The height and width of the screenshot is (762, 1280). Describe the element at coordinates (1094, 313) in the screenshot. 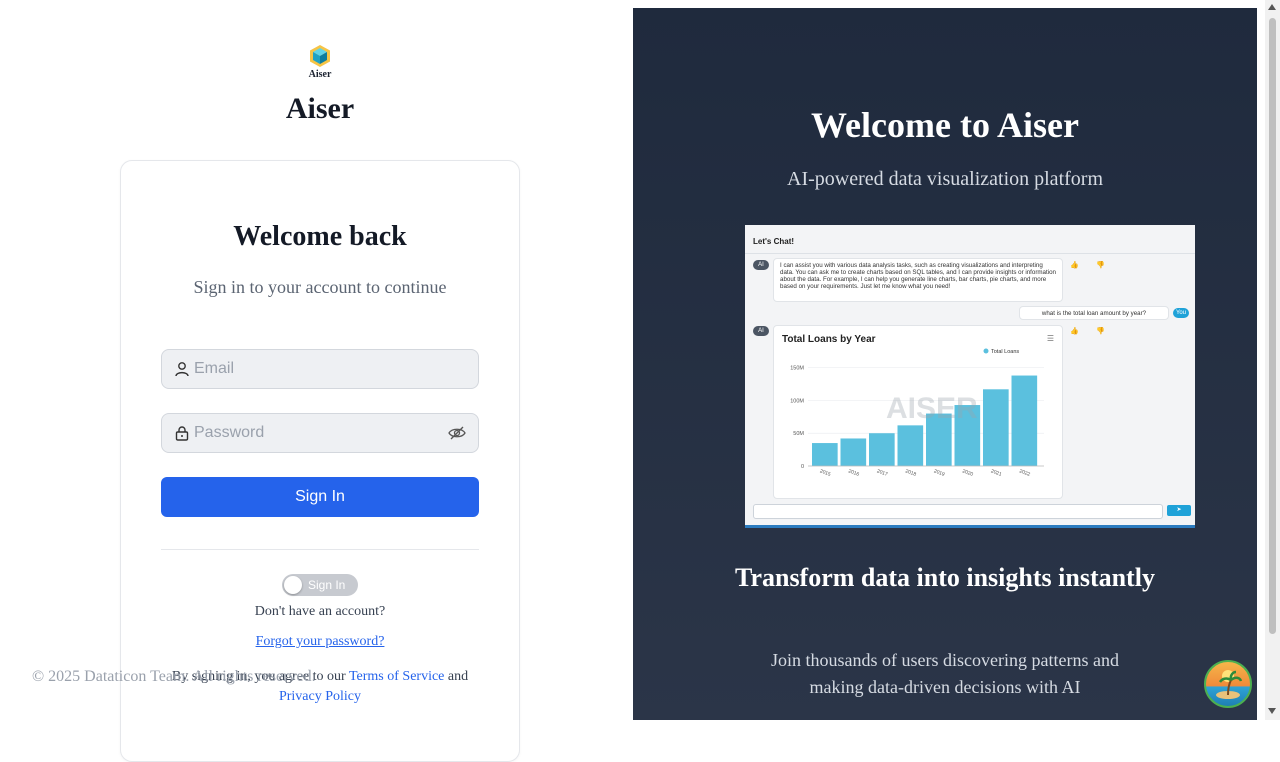

I see `user-message: what is the total loan amount by year?` at that location.